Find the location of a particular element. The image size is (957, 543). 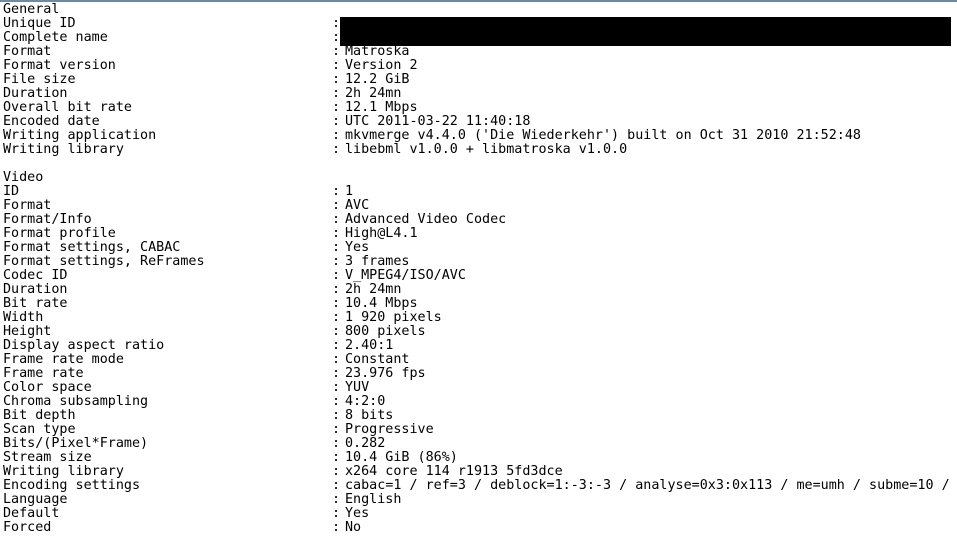

info-row: Frame rate:23.976 fps is located at coordinates (480, 374).